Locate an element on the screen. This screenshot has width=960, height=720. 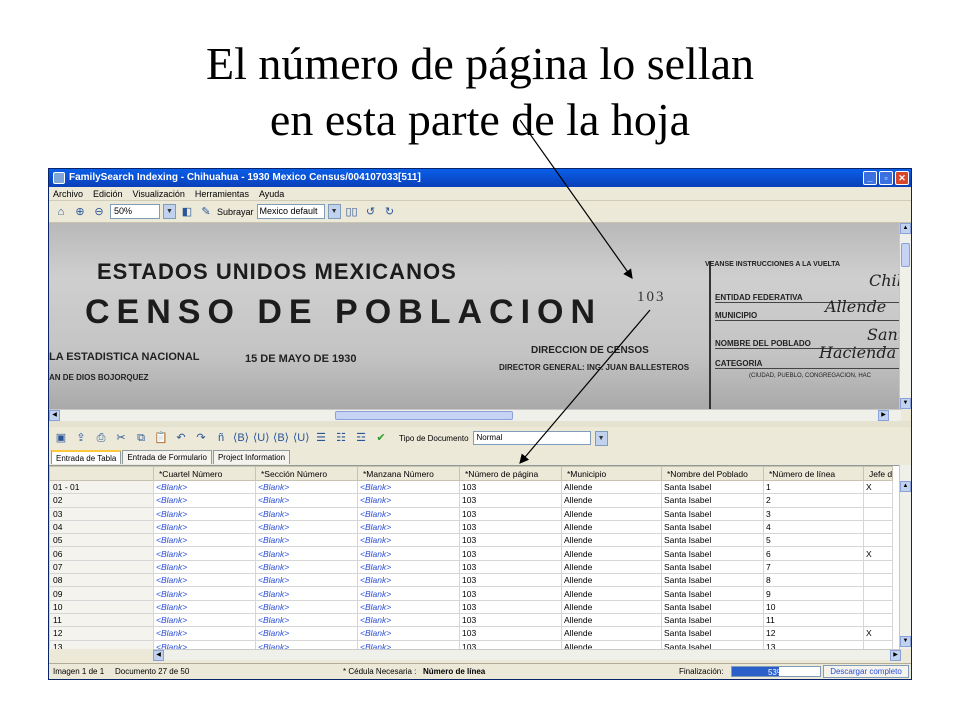
document-type-select: Normal is located at coordinates (531, 438).